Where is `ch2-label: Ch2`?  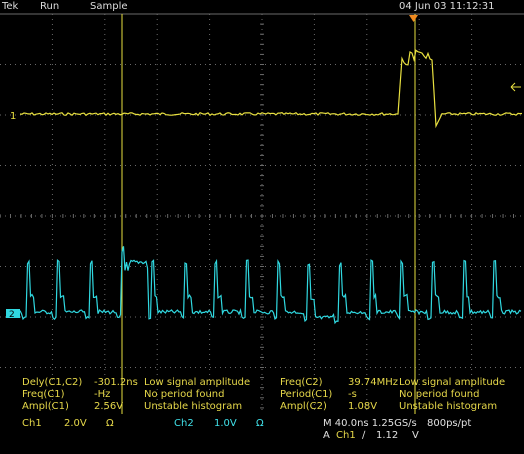 ch2-label: Ch2 is located at coordinates (184, 424).